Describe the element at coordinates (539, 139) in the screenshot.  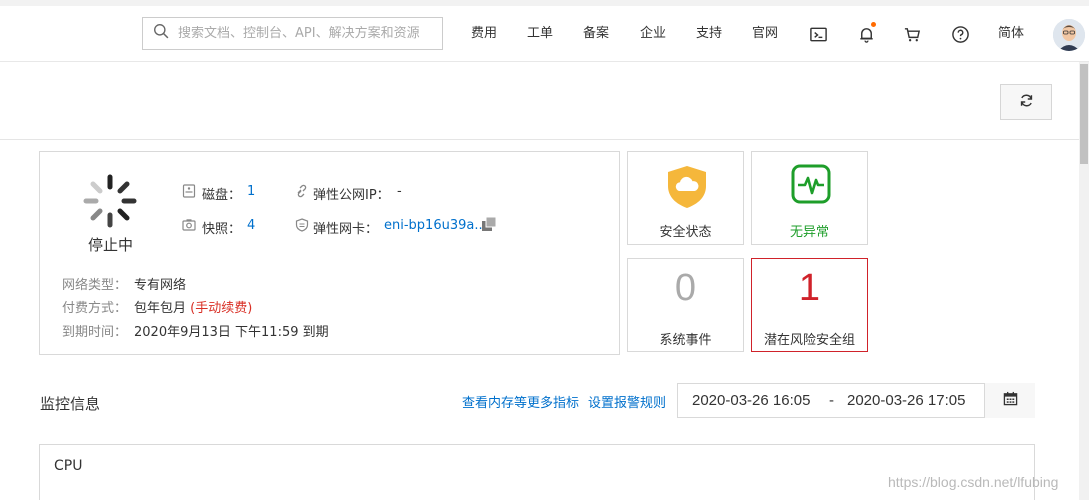
I see `section-divider` at that location.